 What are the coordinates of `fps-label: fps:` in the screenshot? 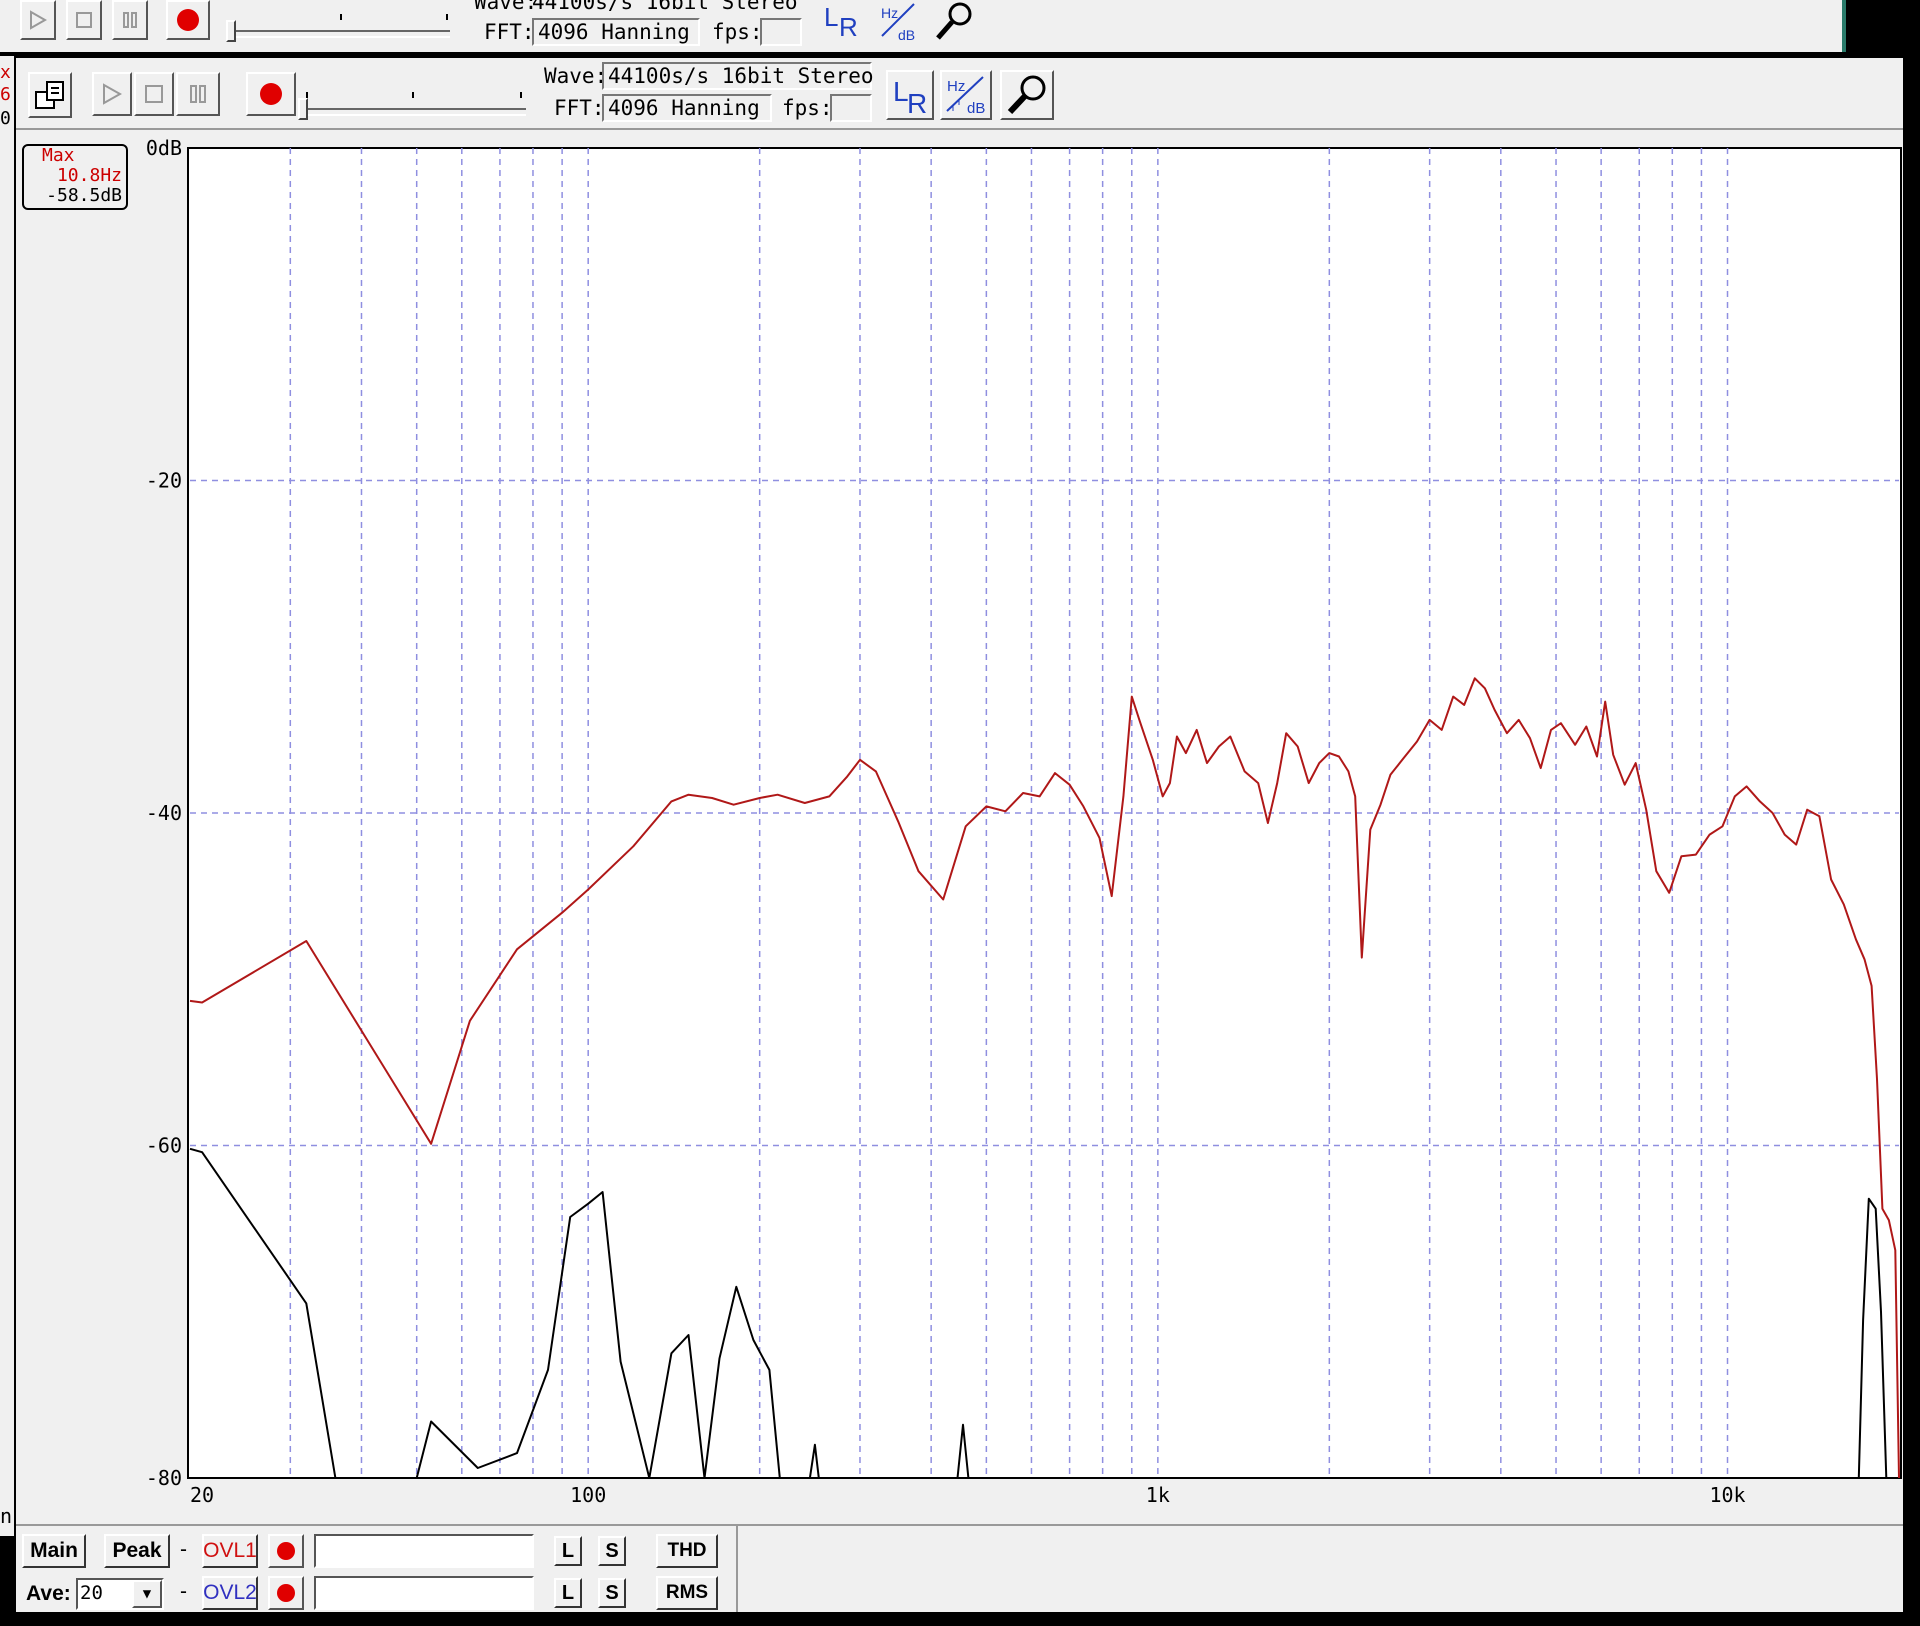 It's located at (807, 108).